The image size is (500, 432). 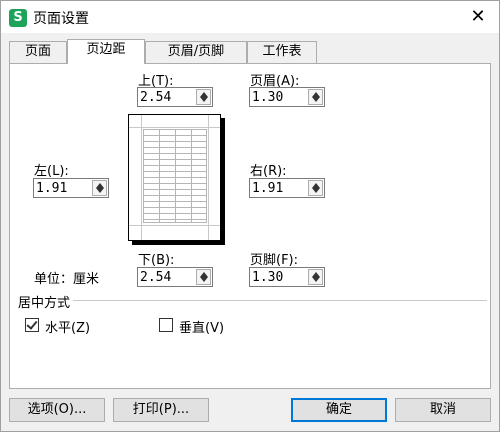 I want to click on unit-label: 单位：厘米, so click(x=67, y=279).